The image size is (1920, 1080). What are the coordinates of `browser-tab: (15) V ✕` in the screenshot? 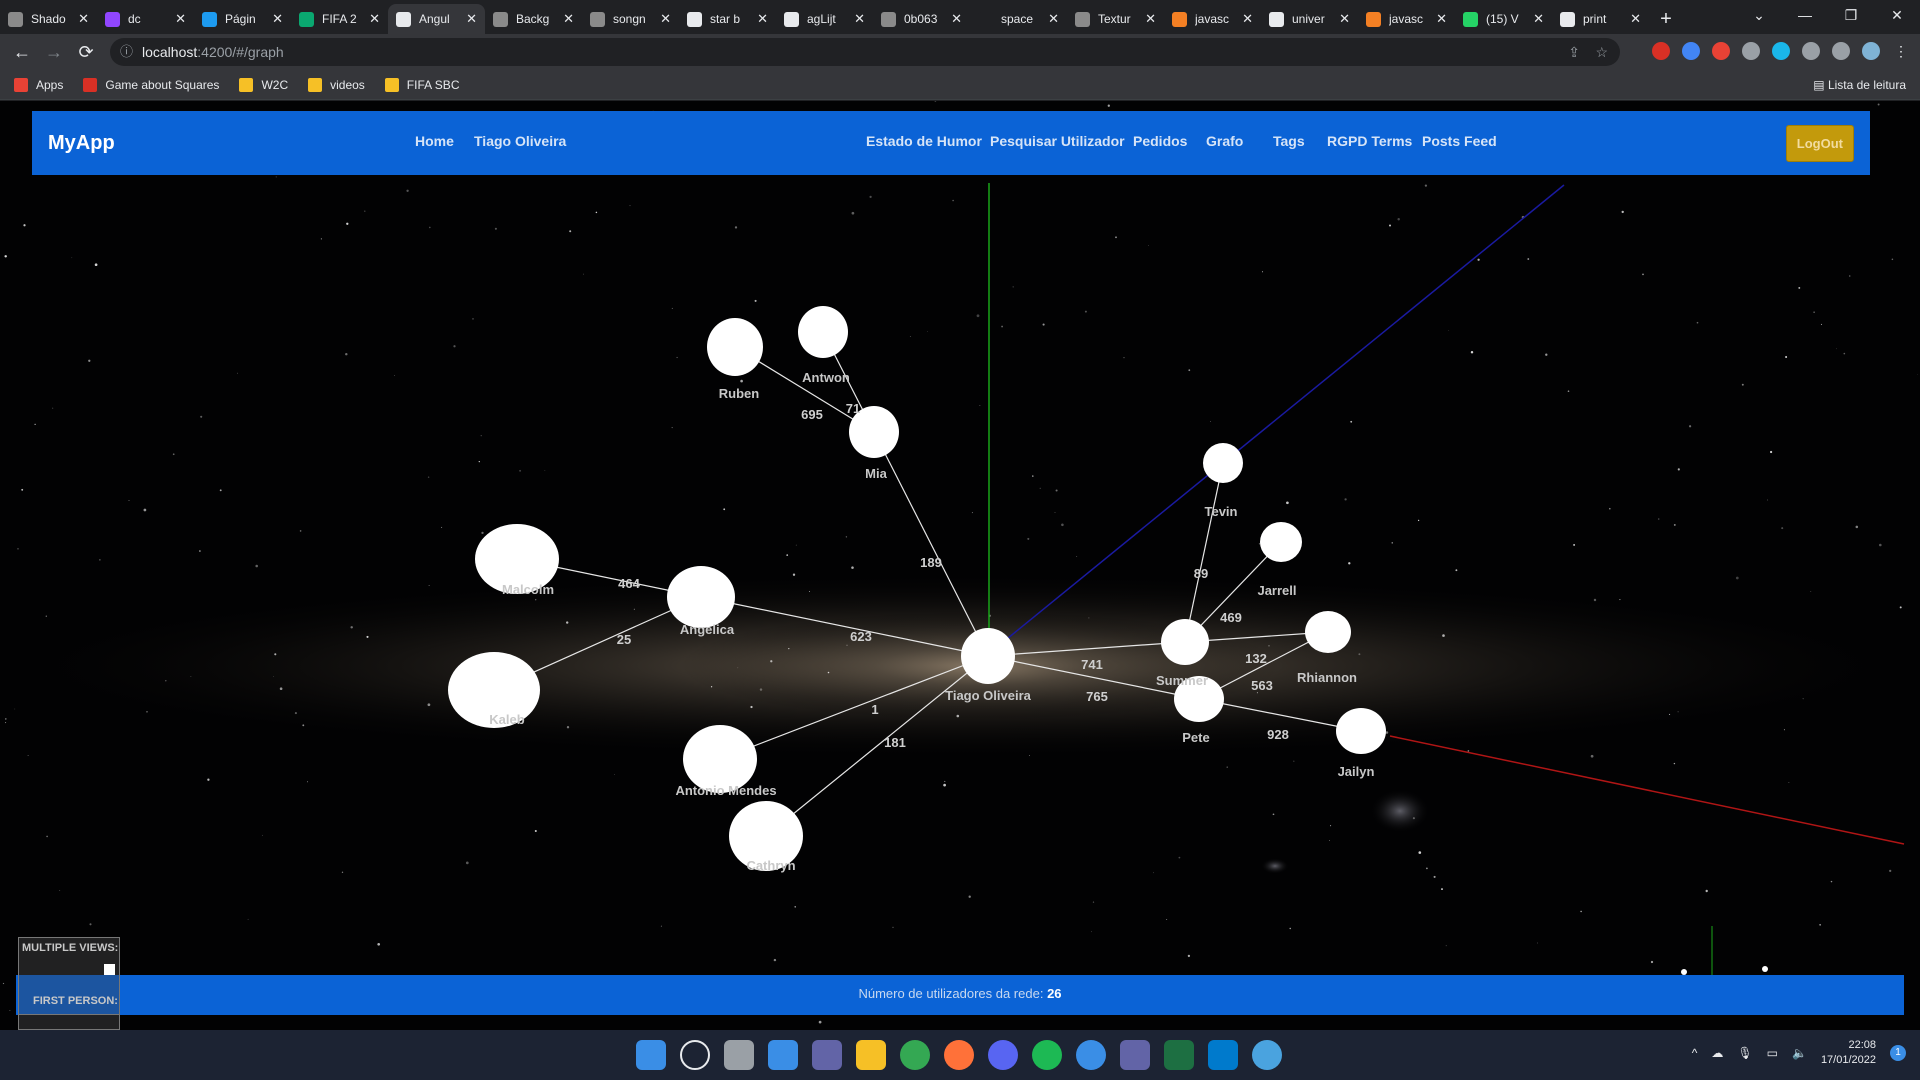 It's located at (1503, 19).